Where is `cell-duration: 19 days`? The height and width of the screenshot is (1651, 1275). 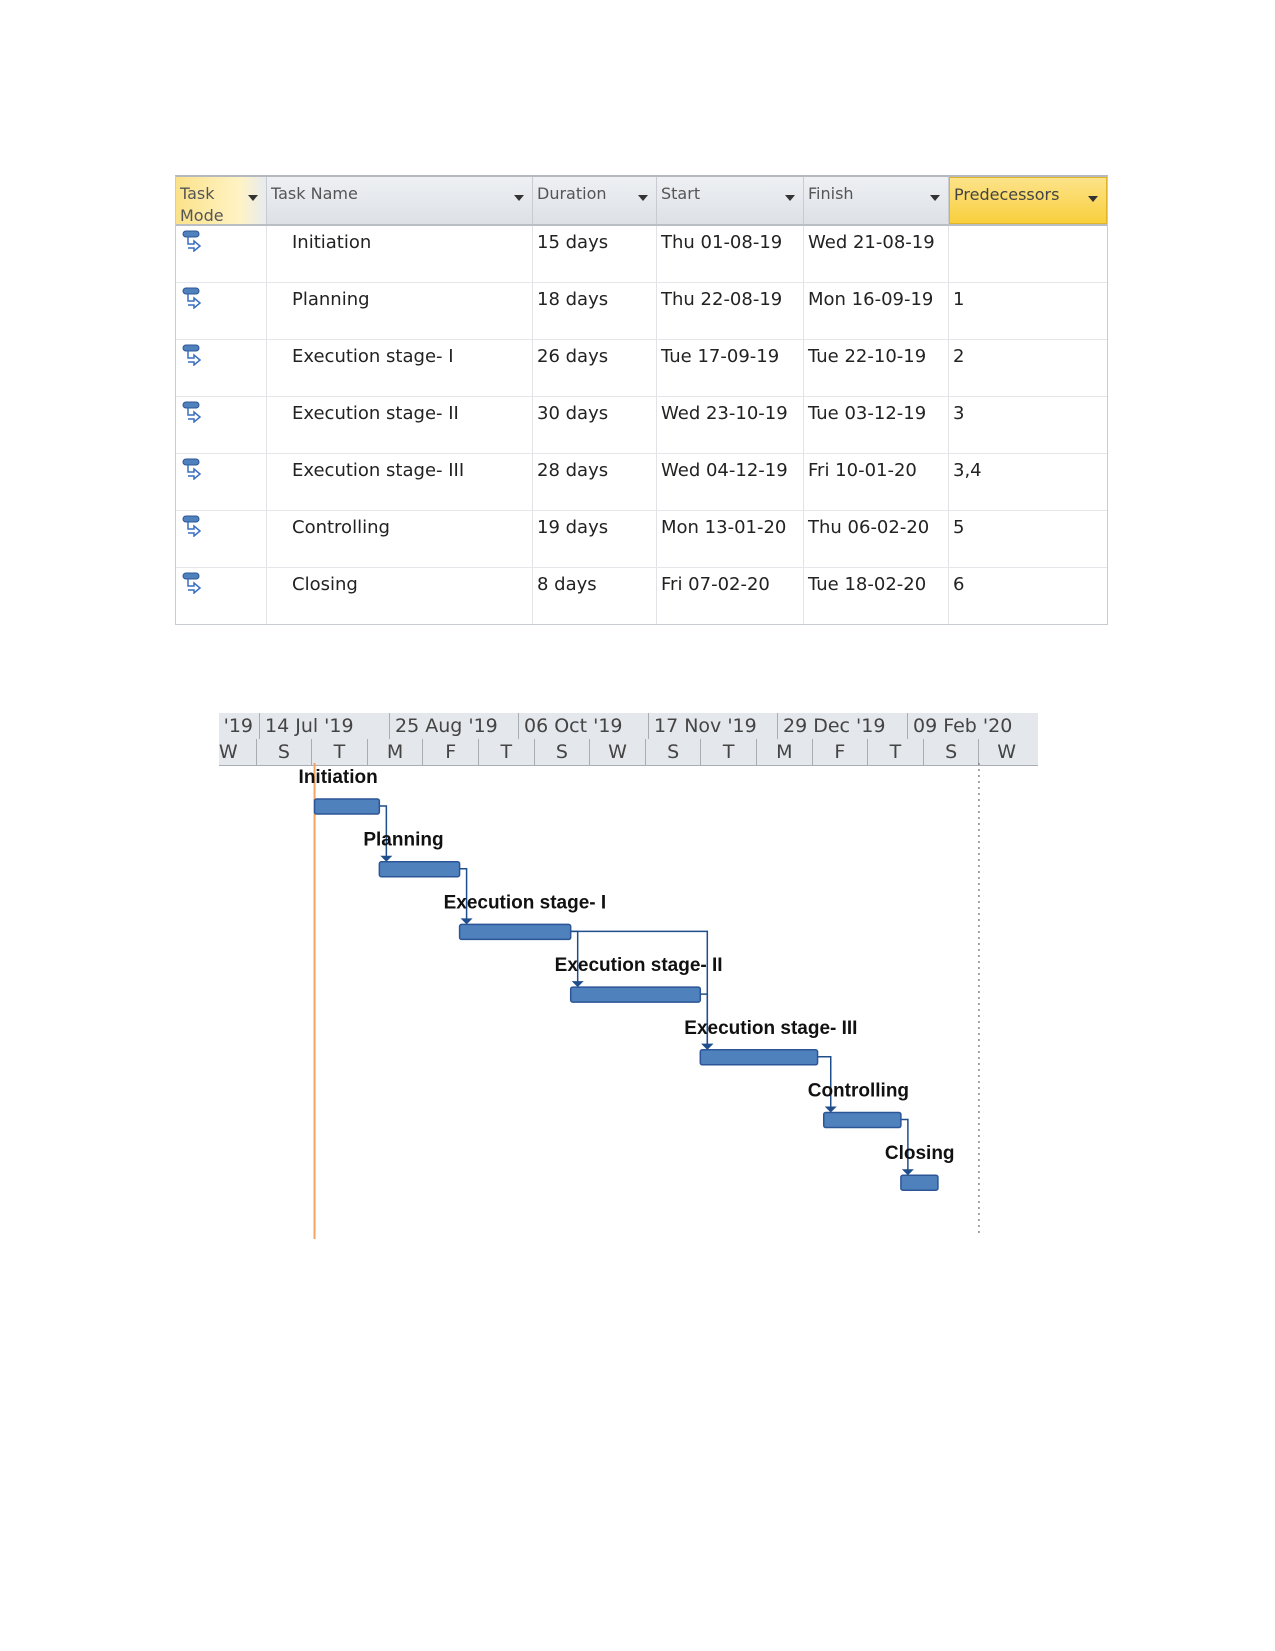 cell-duration: 19 days is located at coordinates (595, 539).